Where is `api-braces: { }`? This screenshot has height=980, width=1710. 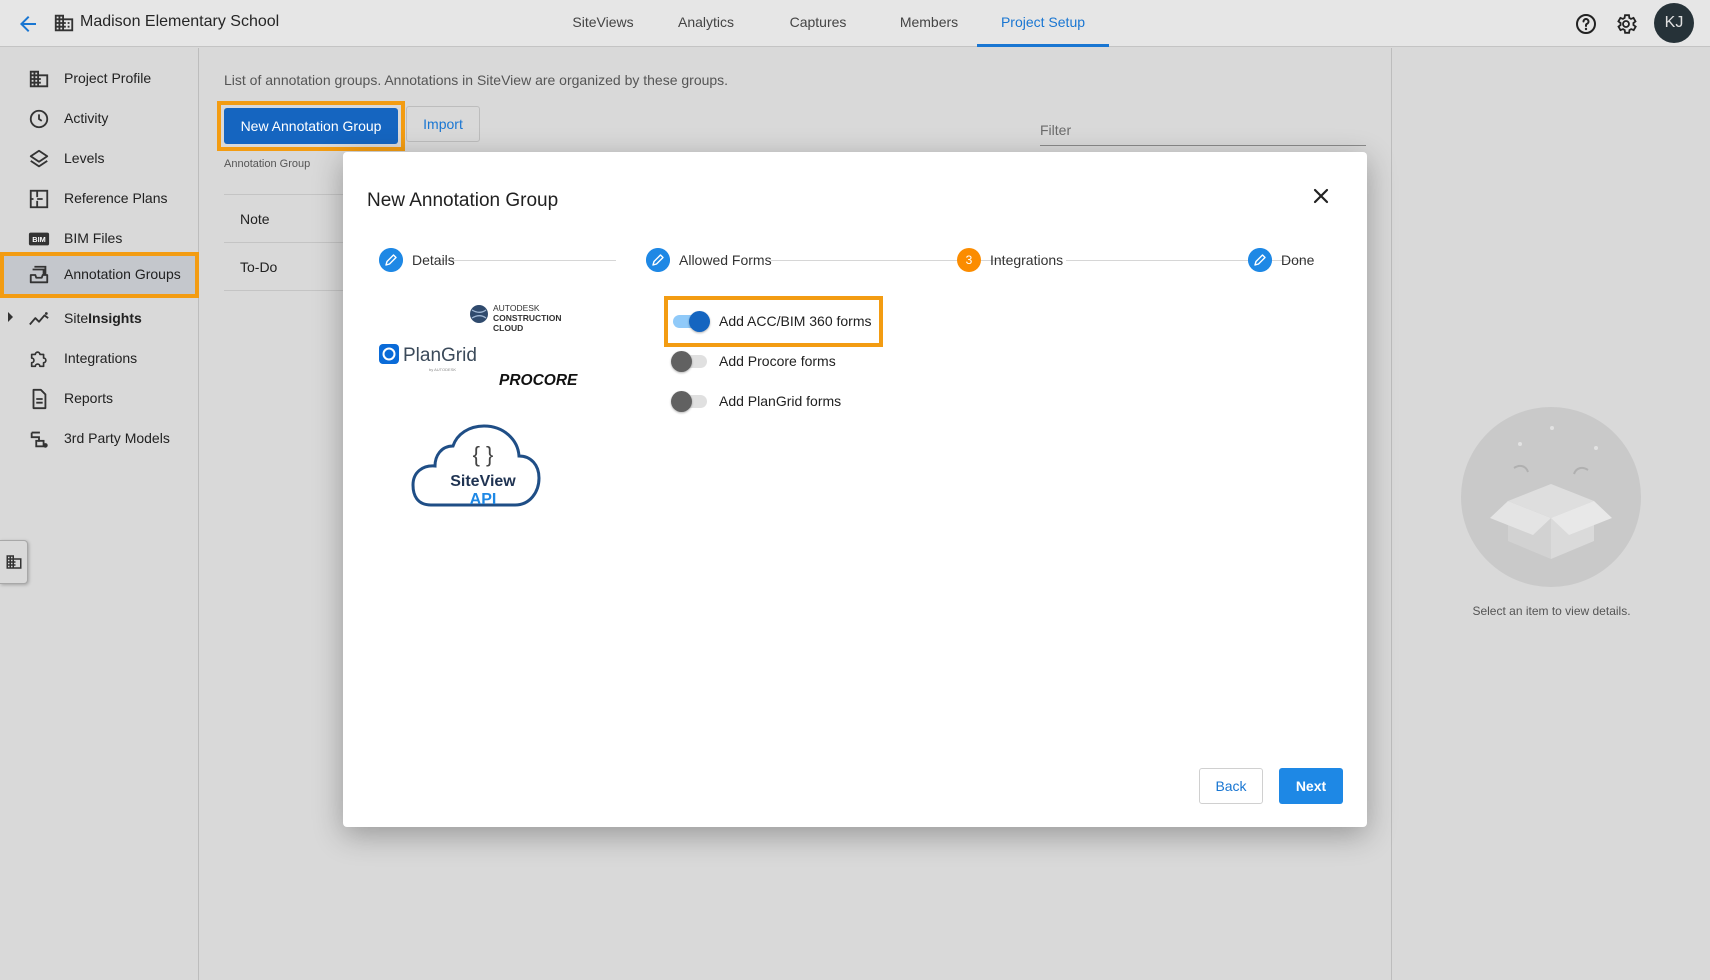
api-braces: { } is located at coordinates (483, 454).